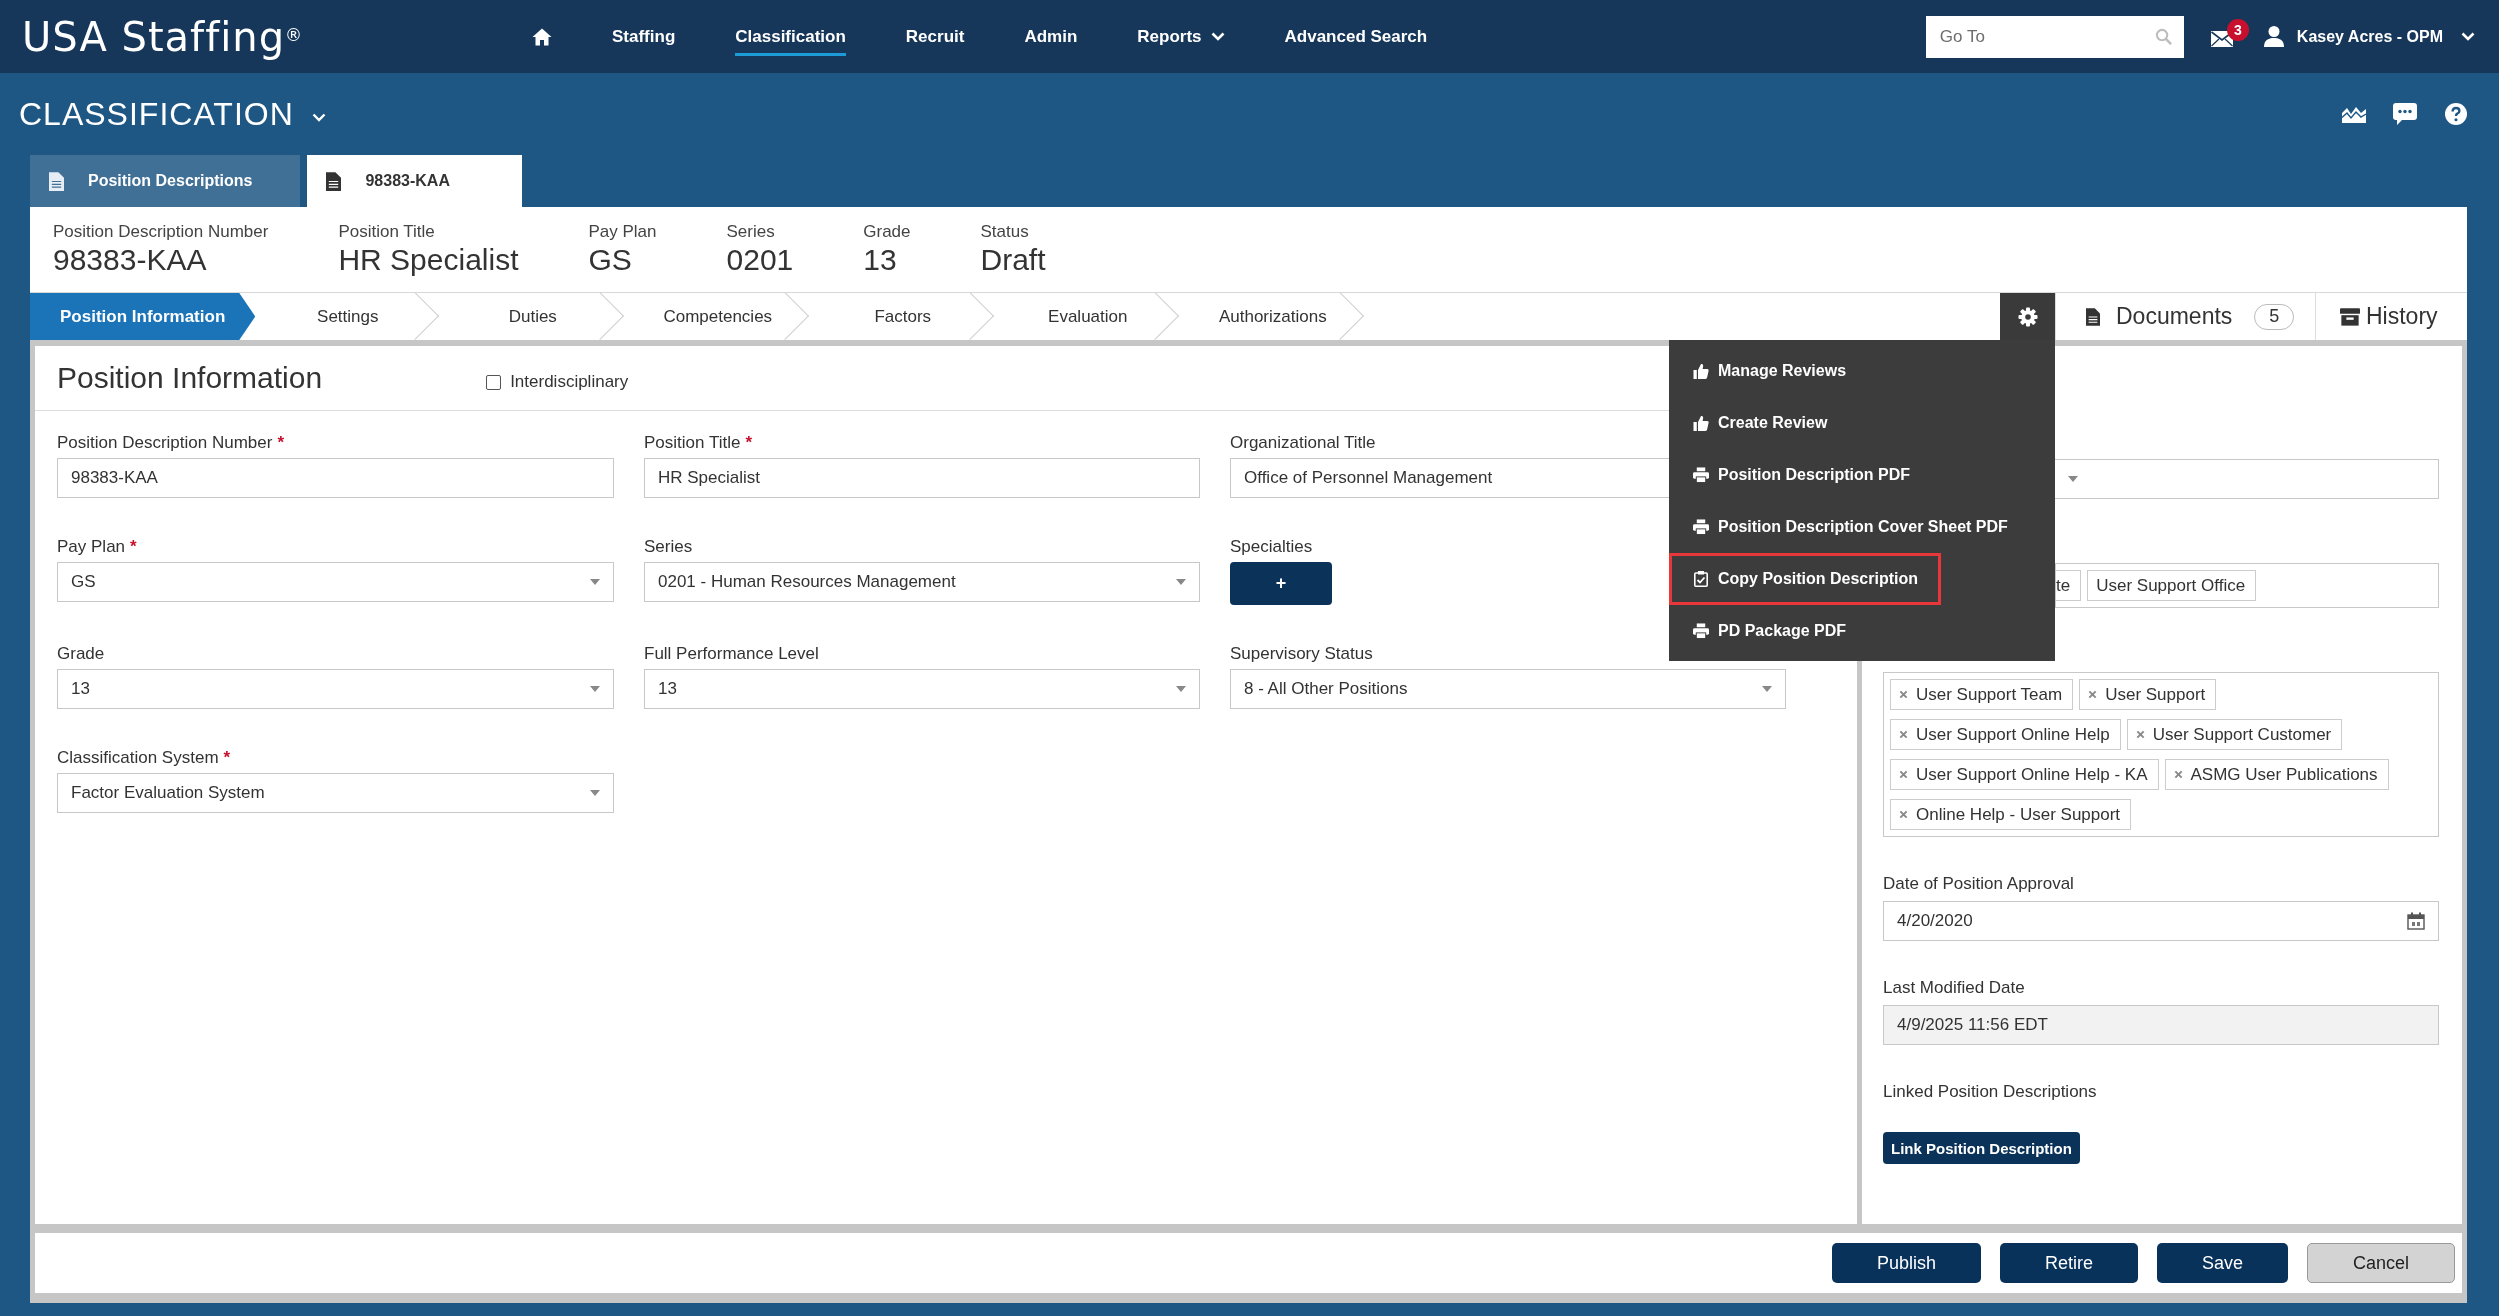 This screenshot has width=2499, height=1316. What do you see at coordinates (731, 654) in the screenshot?
I see `field-label: Full Performance Level` at bounding box center [731, 654].